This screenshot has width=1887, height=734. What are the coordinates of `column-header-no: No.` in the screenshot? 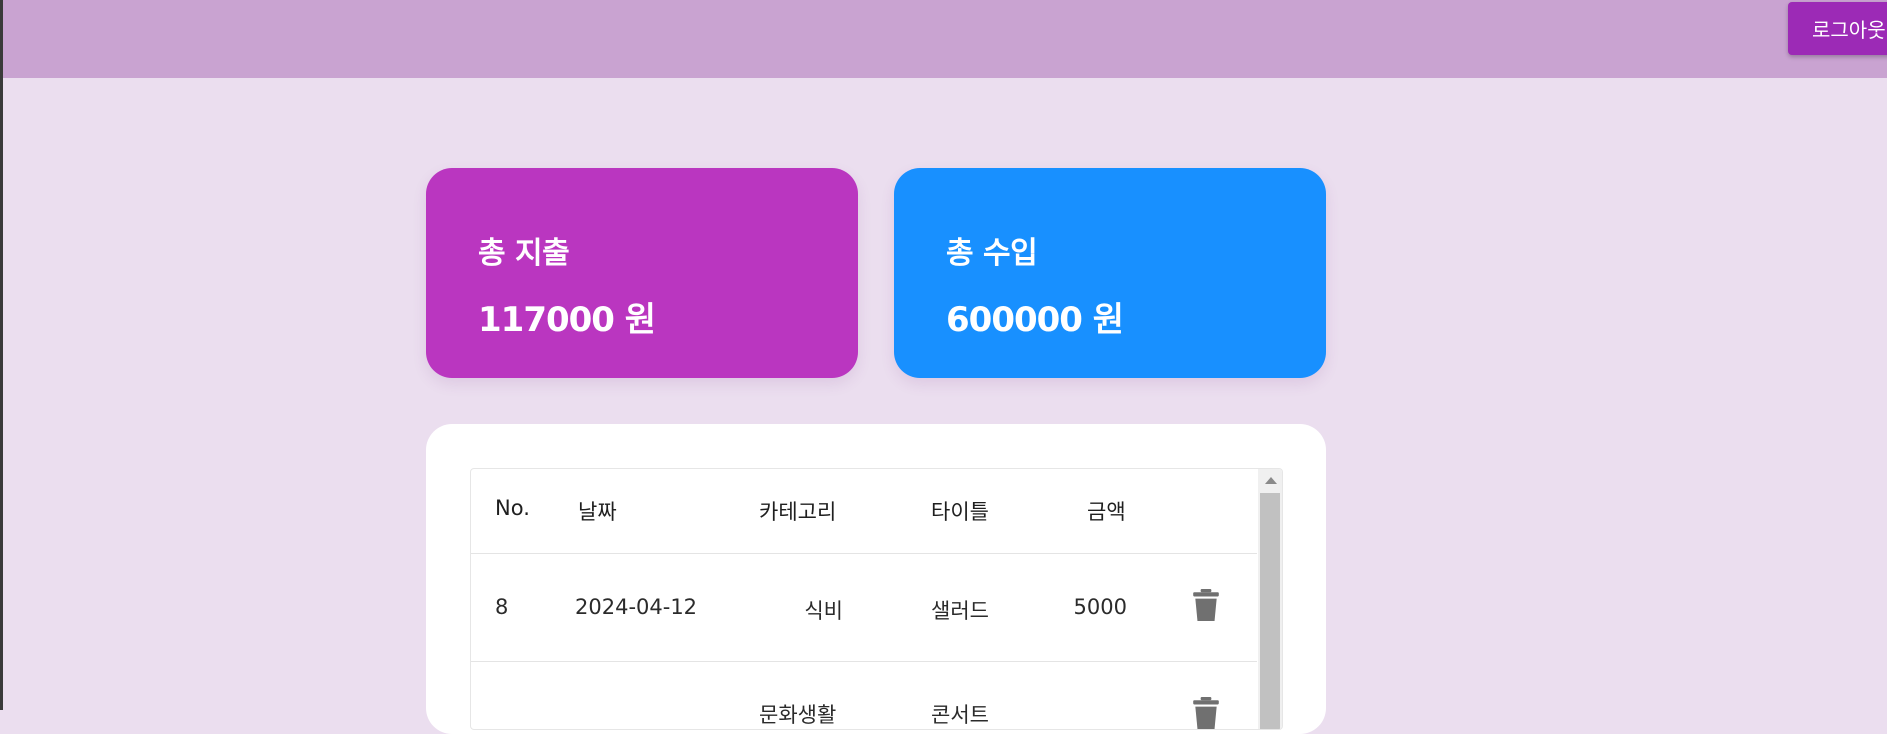 It's located at (512, 508).